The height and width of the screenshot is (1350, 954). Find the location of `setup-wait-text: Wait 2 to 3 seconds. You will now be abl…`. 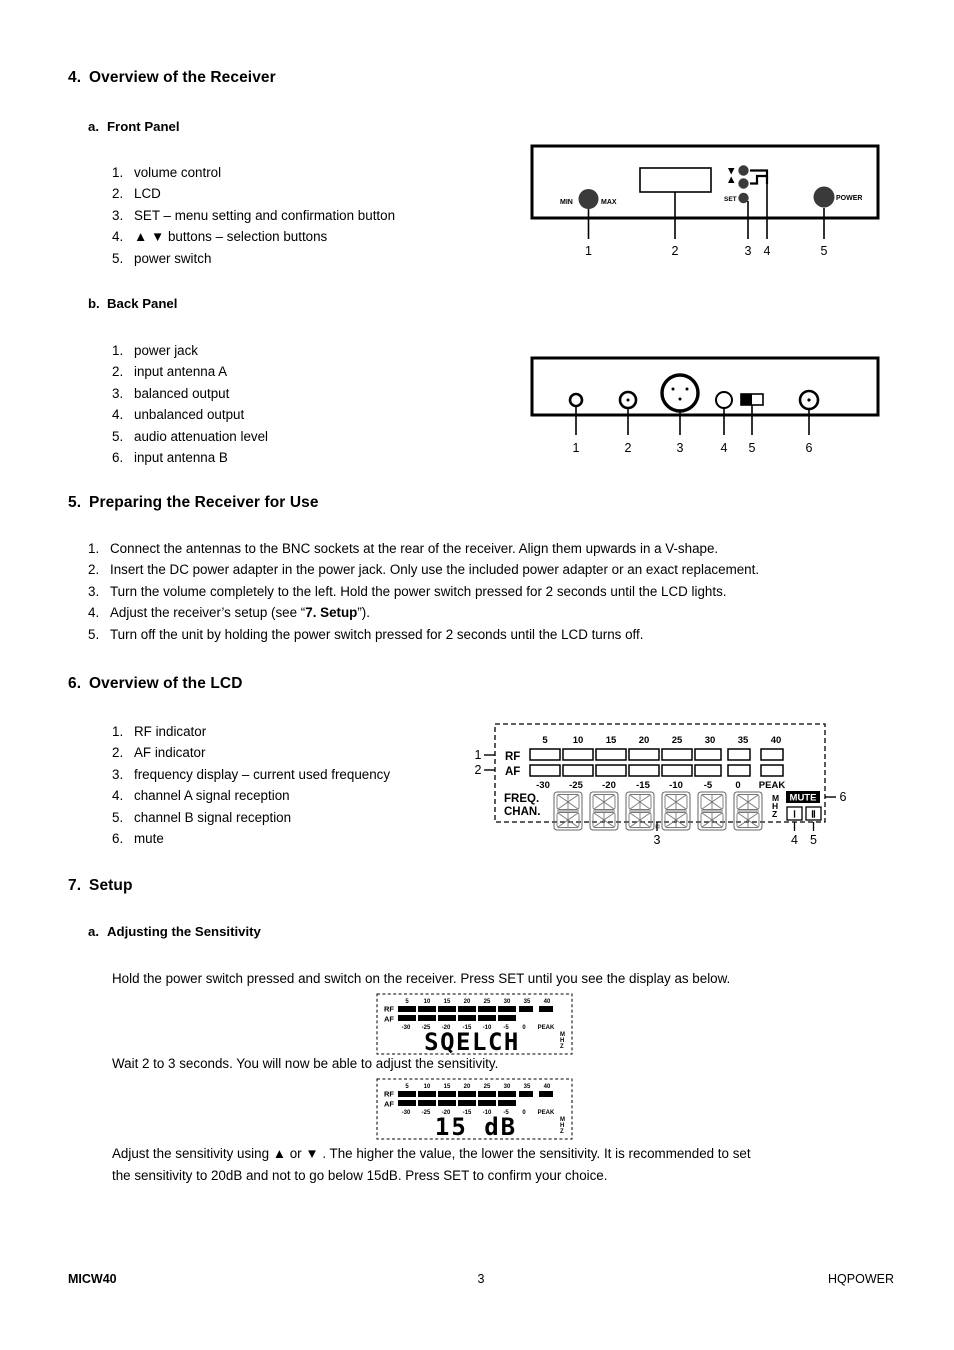

setup-wait-text: Wait 2 to 3 seconds. You will now be abl… is located at coordinates (305, 1063).